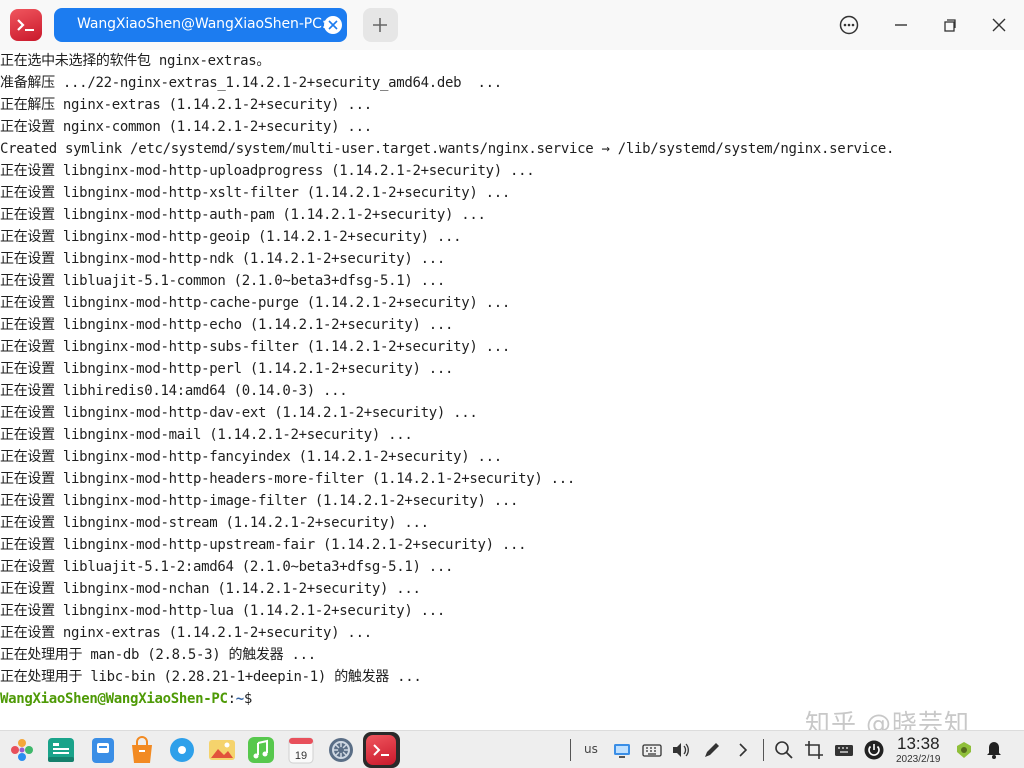 The image size is (1024, 768). What do you see at coordinates (240, 699) in the screenshot?
I see `prompt-path: ~` at bounding box center [240, 699].